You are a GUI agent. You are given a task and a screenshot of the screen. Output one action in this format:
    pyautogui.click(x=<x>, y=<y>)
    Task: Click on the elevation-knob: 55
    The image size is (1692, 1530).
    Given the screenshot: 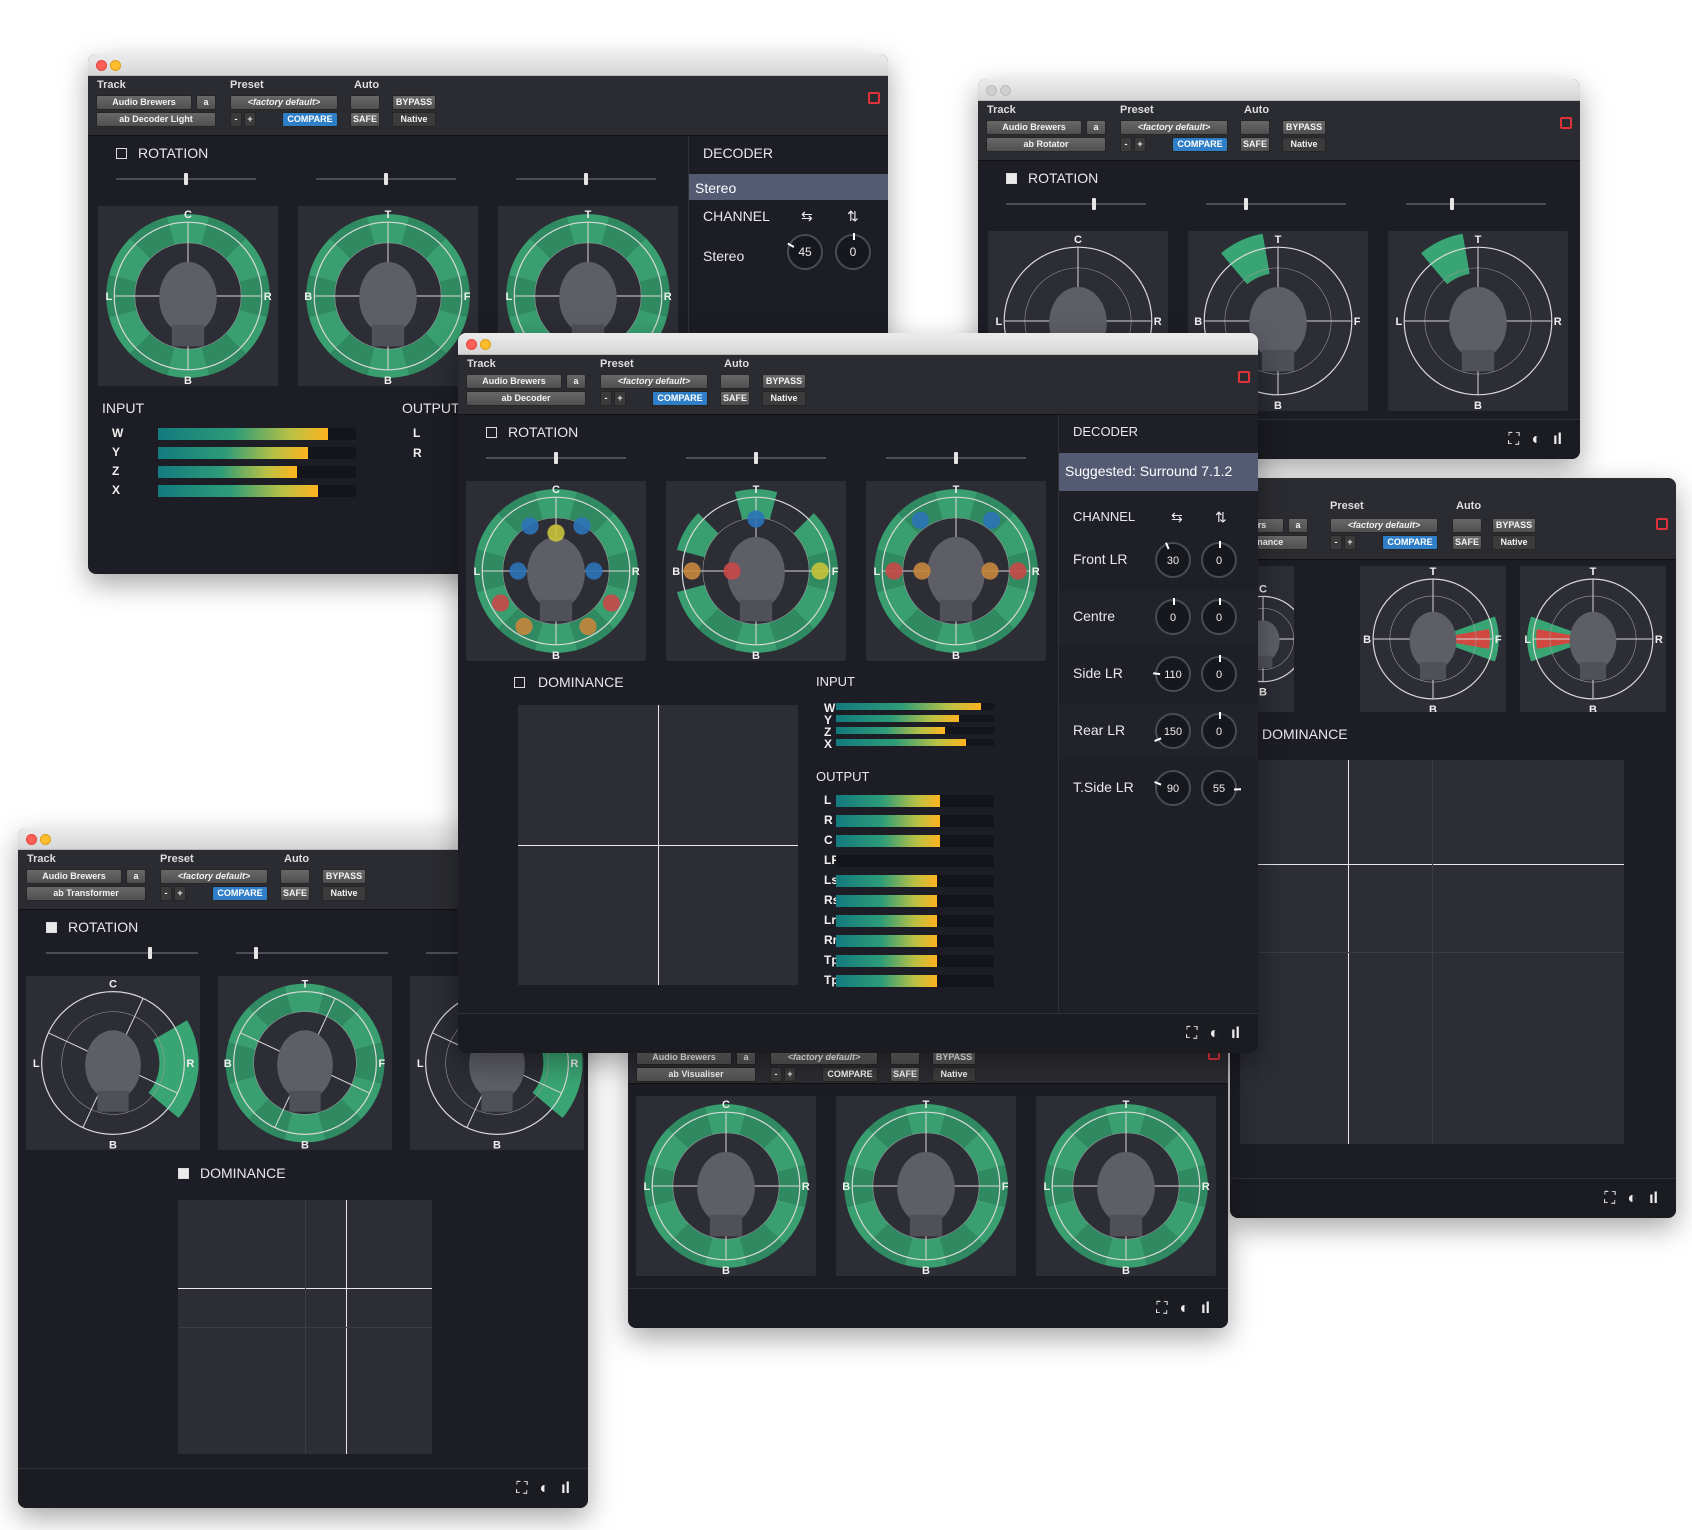 What is the action you would take?
    pyautogui.click(x=1221, y=788)
    